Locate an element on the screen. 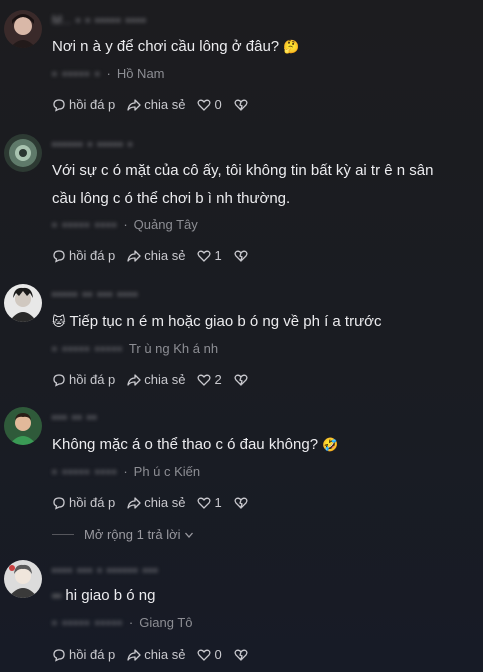 Image resolution: width=483 pixels, height=672 pixels. comment-meta: ▪ ▪▪▪▪▪ ▪▪▪▪▪ Tr ù ng Kh á nh is located at coordinates (135, 348).